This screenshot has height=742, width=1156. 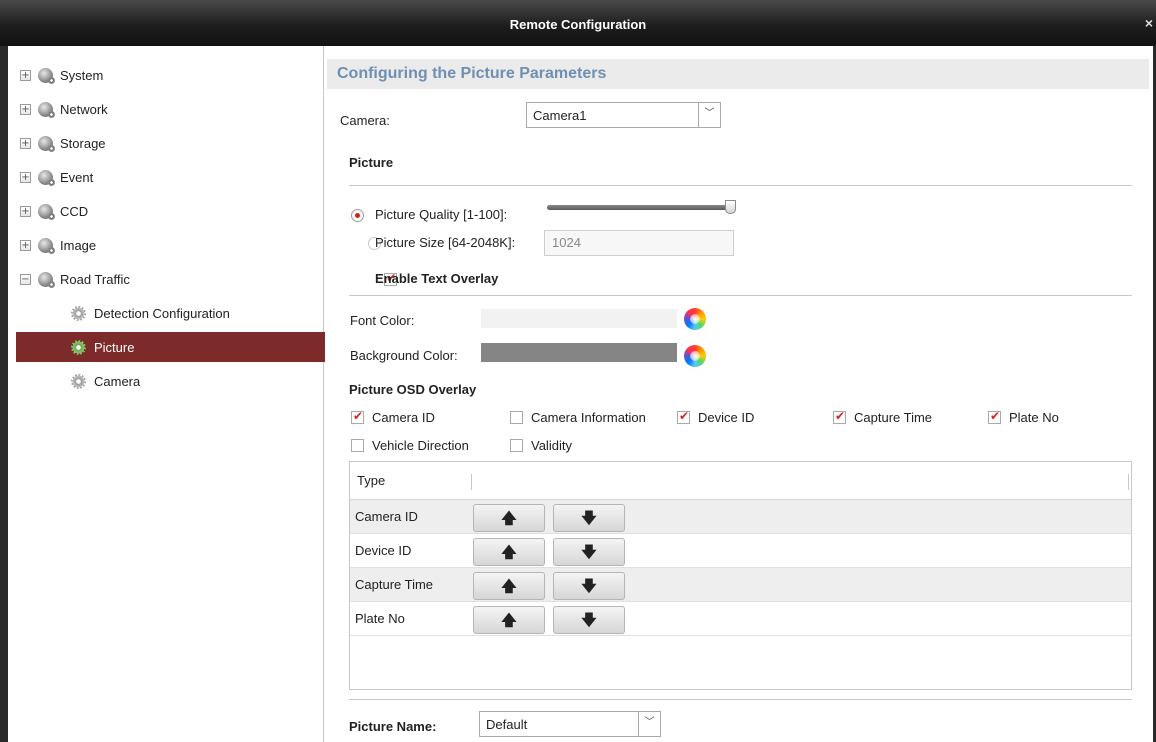 What do you see at coordinates (516, 445) in the screenshot?
I see `osd-validity-checkbox` at bounding box center [516, 445].